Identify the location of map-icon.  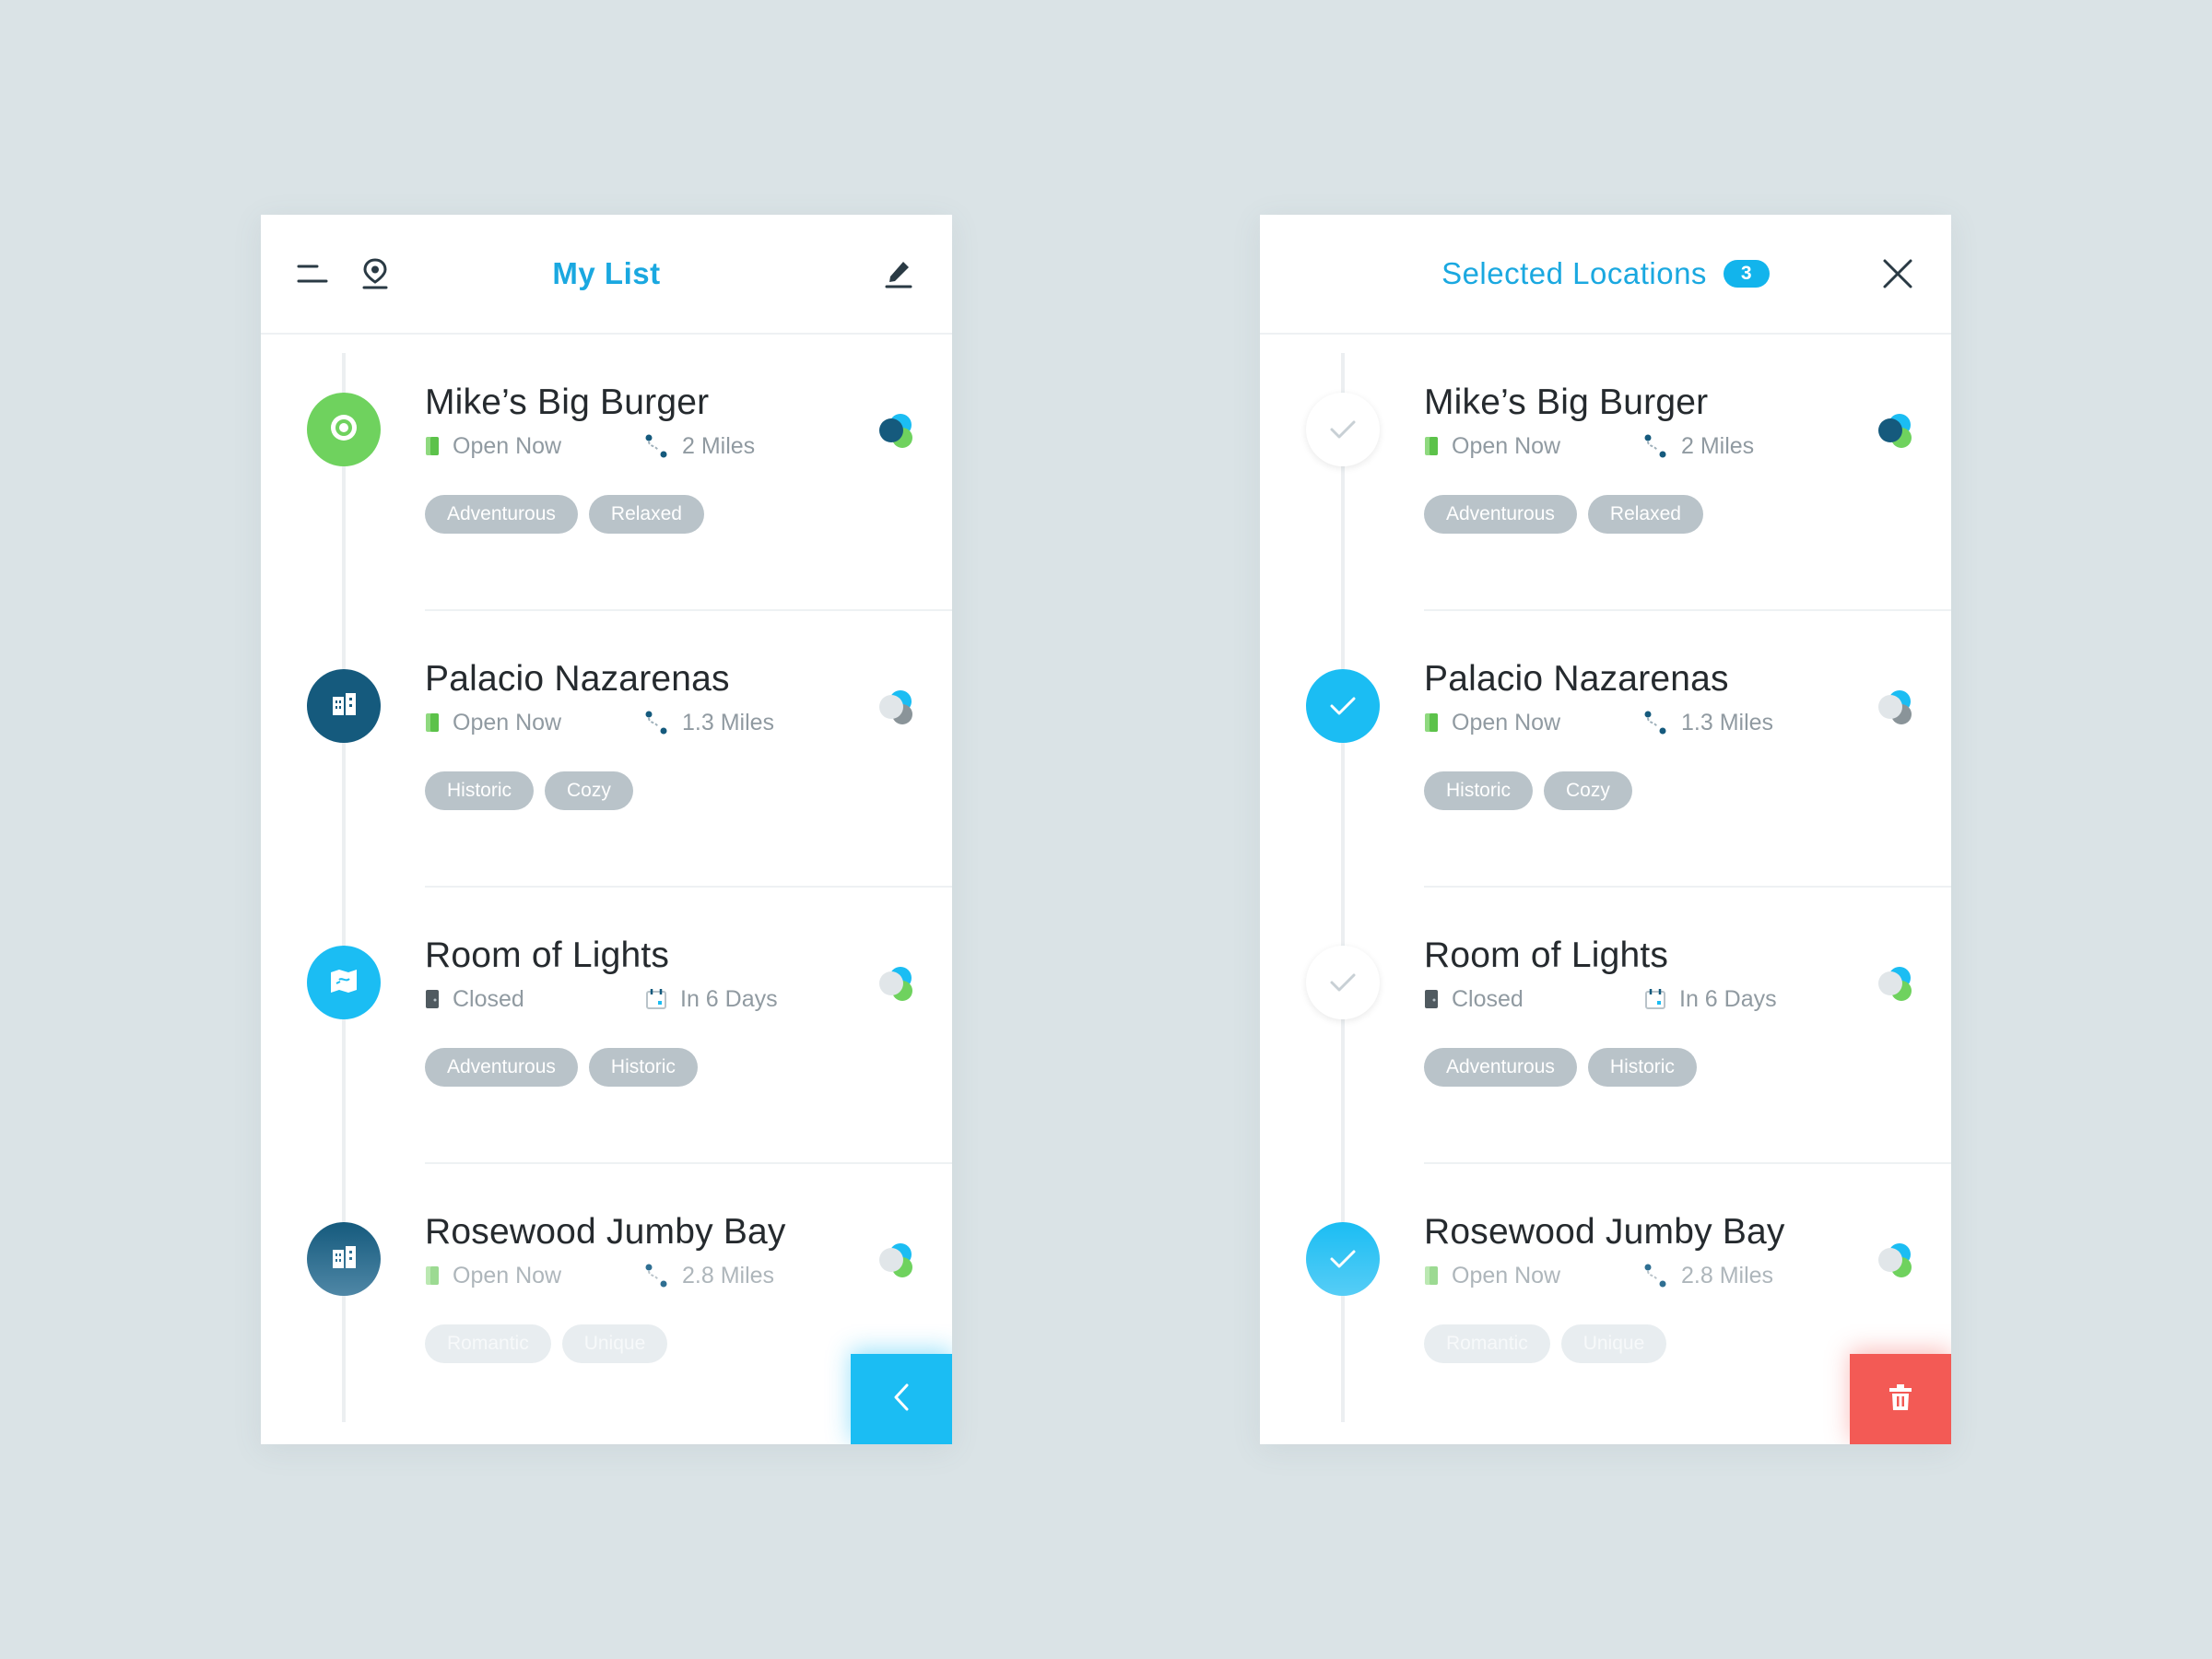
(343, 983).